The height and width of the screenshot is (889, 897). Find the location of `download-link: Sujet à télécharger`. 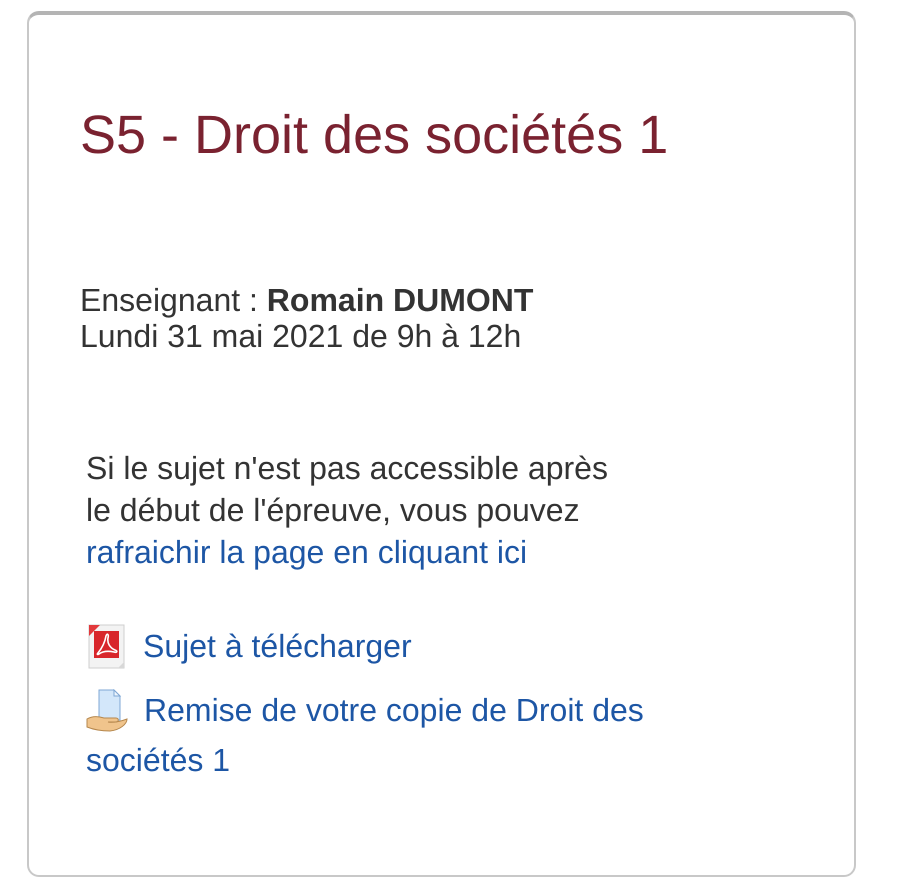

download-link: Sujet à télécharger is located at coordinates (249, 646).